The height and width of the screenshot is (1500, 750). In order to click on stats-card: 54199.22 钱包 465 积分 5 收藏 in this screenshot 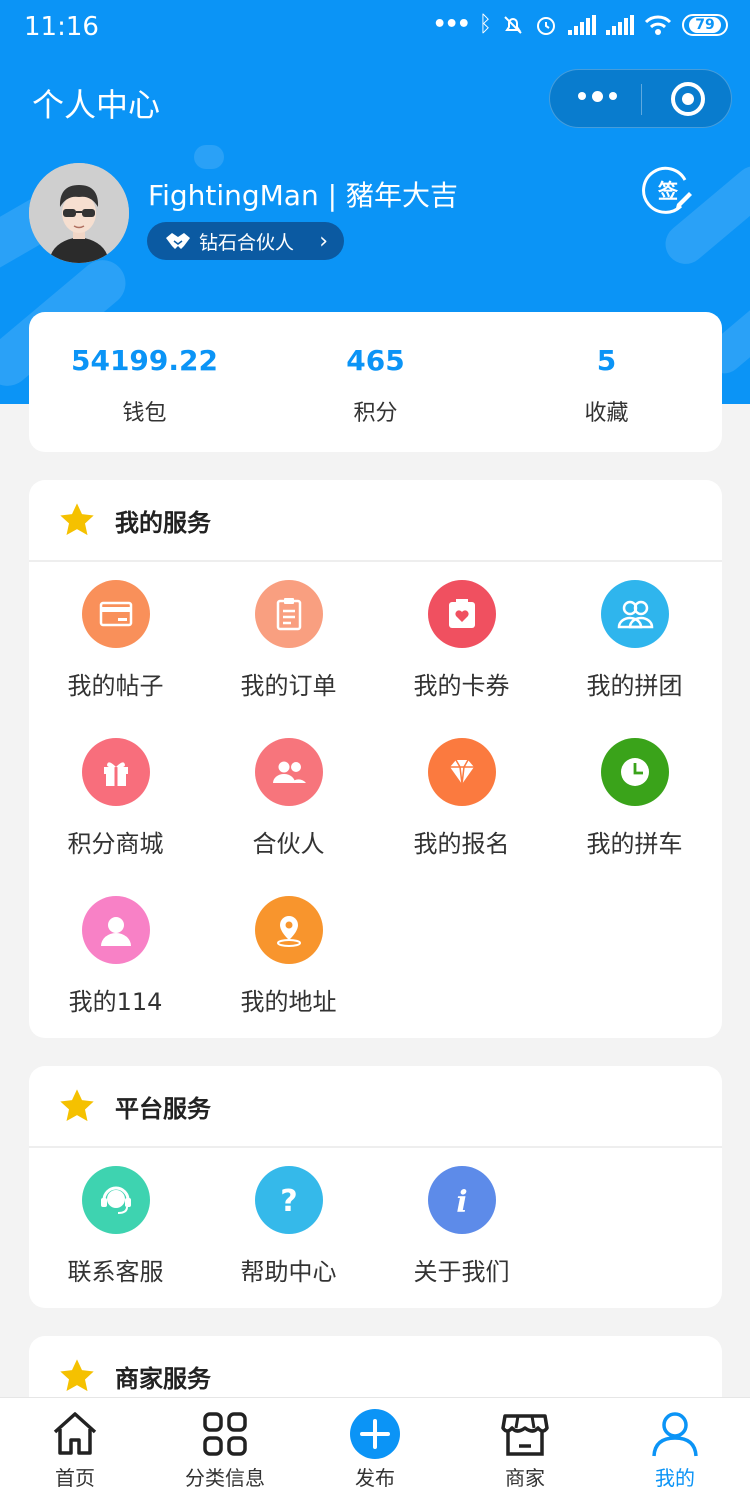, I will do `click(375, 382)`.